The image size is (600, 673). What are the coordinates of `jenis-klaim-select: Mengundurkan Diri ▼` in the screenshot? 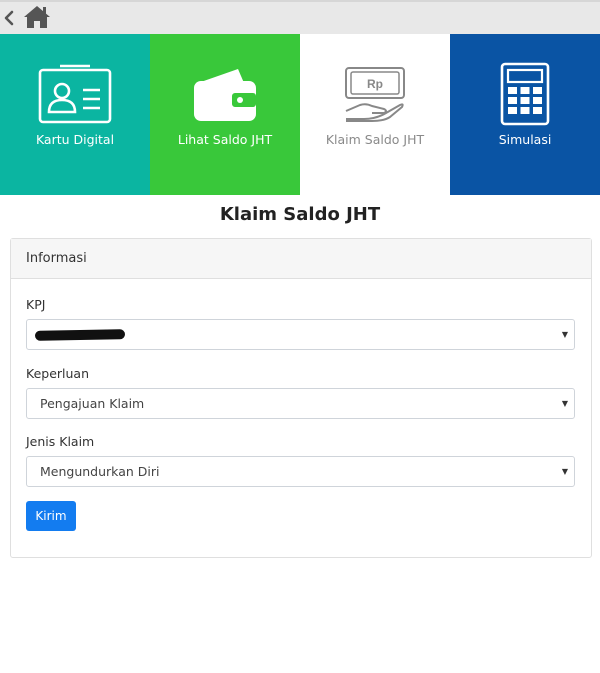 It's located at (300, 471).